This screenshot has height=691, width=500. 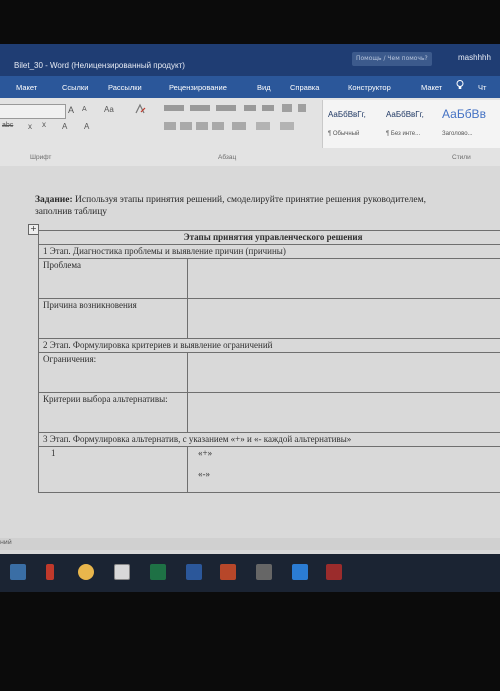 I want to click on plus-mark: «+», so click(x=205, y=453).